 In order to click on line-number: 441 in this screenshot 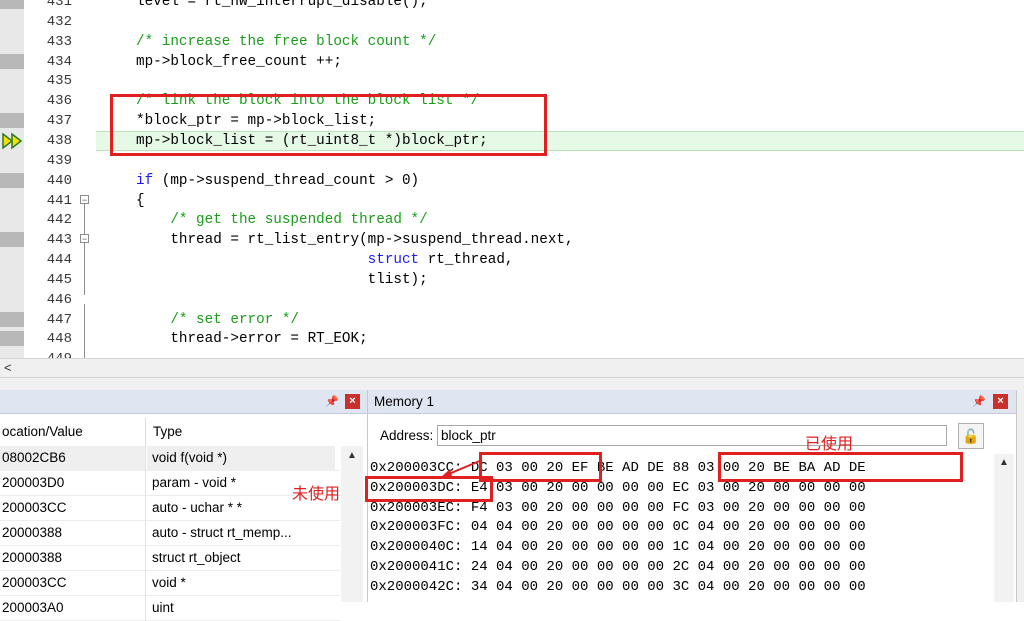, I will do `click(59, 200)`.